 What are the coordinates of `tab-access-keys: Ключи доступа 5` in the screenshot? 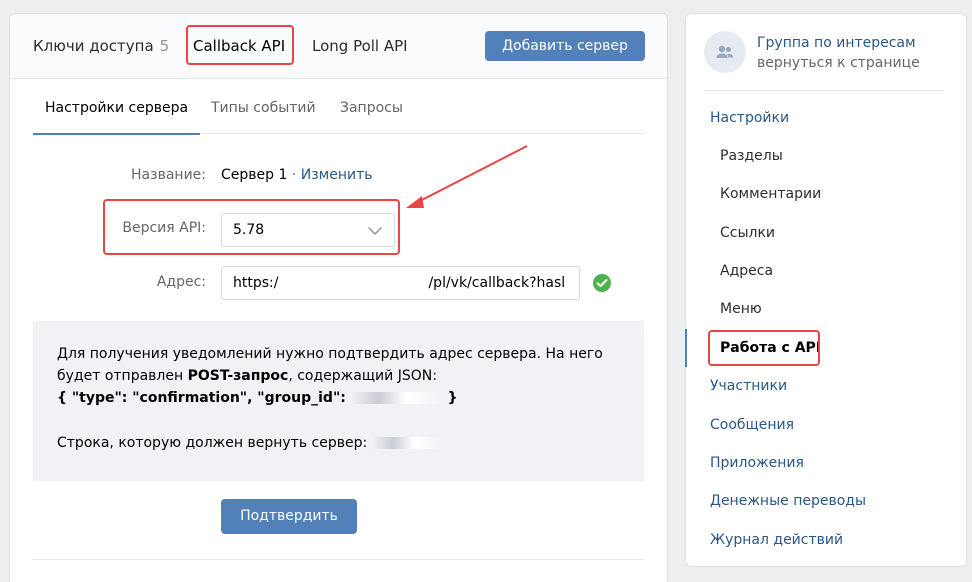 It's located at (101, 46).